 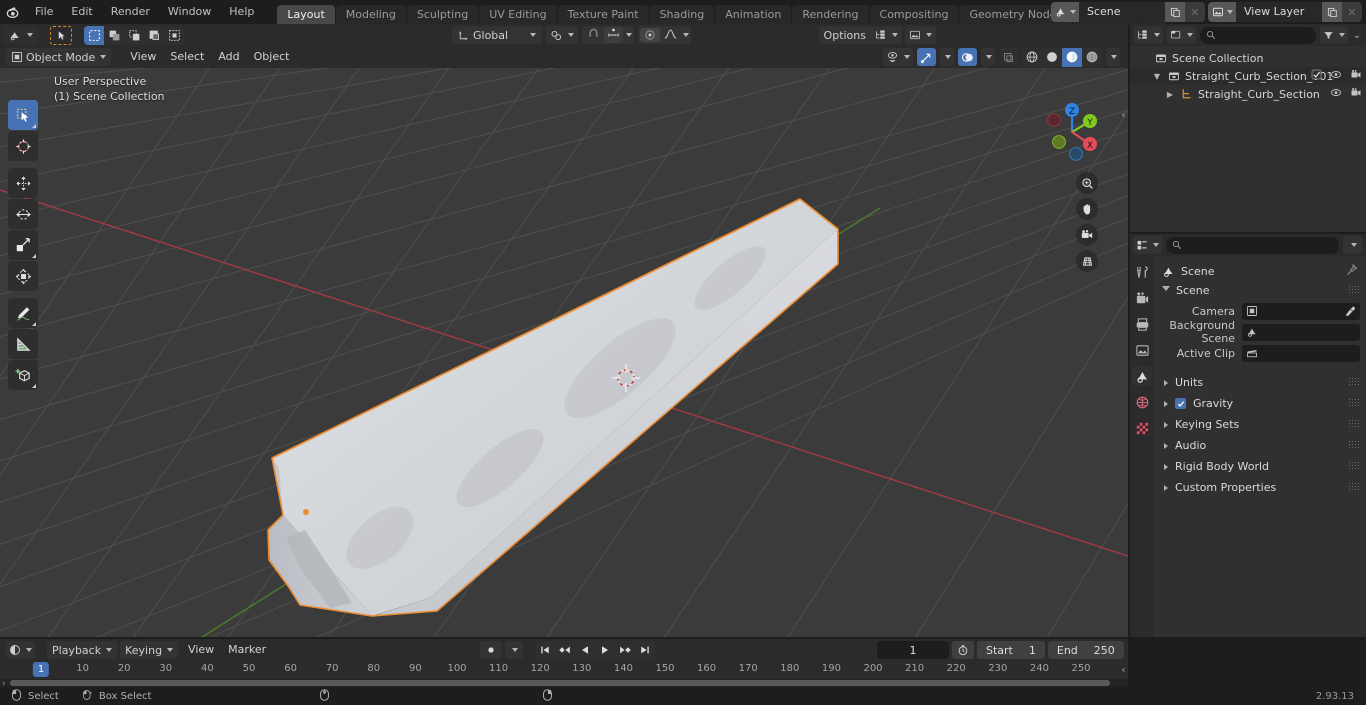 What do you see at coordinates (44, 12) in the screenshot?
I see `menu-file: File` at bounding box center [44, 12].